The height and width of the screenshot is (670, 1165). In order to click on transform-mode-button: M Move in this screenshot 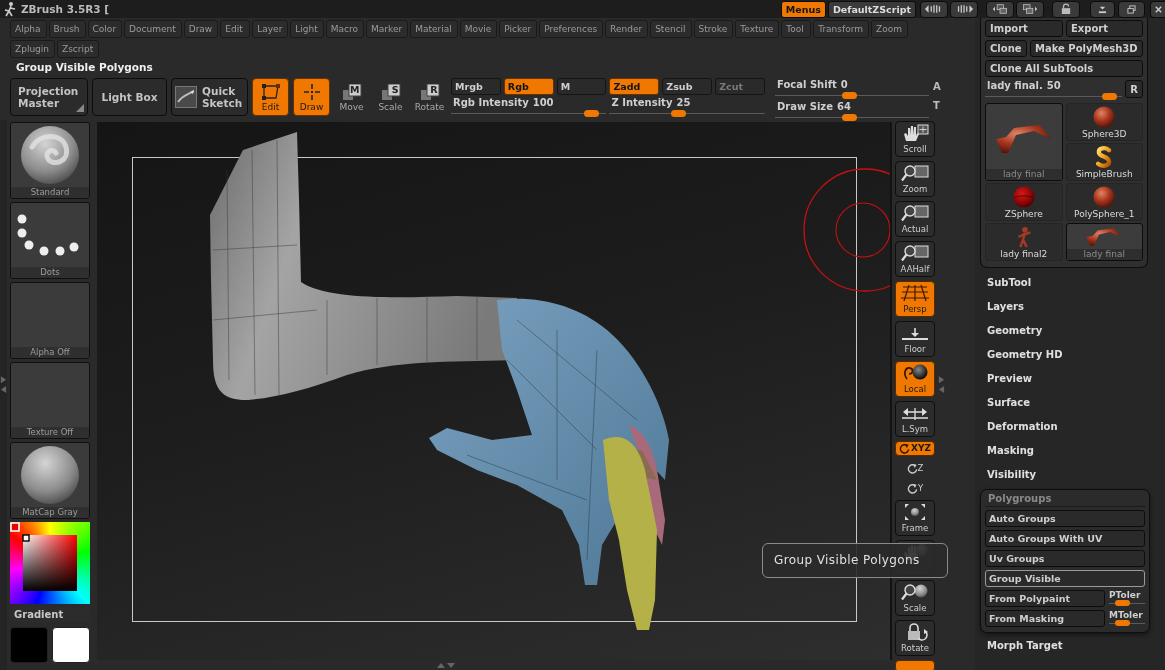, I will do `click(351, 97)`.